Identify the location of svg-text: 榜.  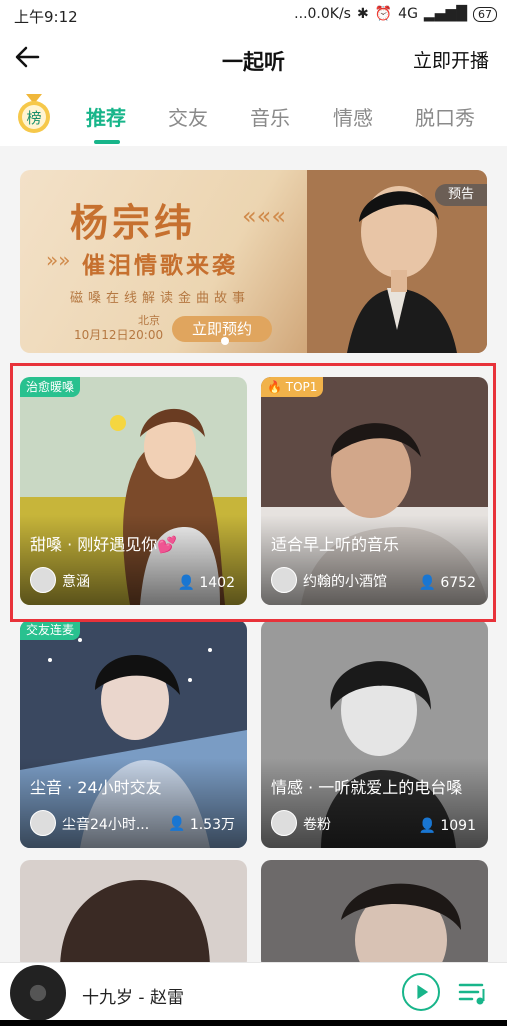
(33, 118).